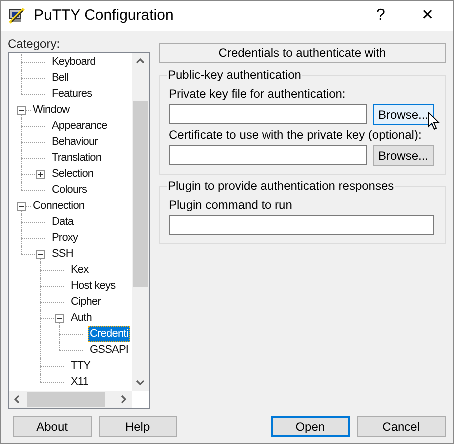 The image size is (454, 444). I want to click on tree-item: Keyboard, so click(74, 62).